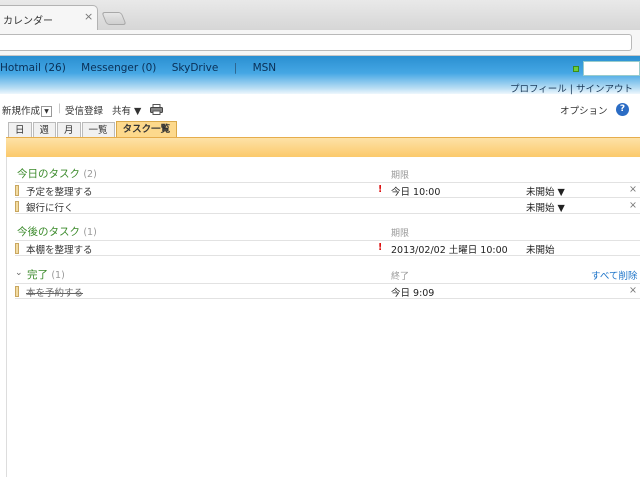 The width and height of the screenshot is (640, 477). What do you see at coordinates (126, 110) in the screenshot?
I see `share-button: 共有 ▼` at bounding box center [126, 110].